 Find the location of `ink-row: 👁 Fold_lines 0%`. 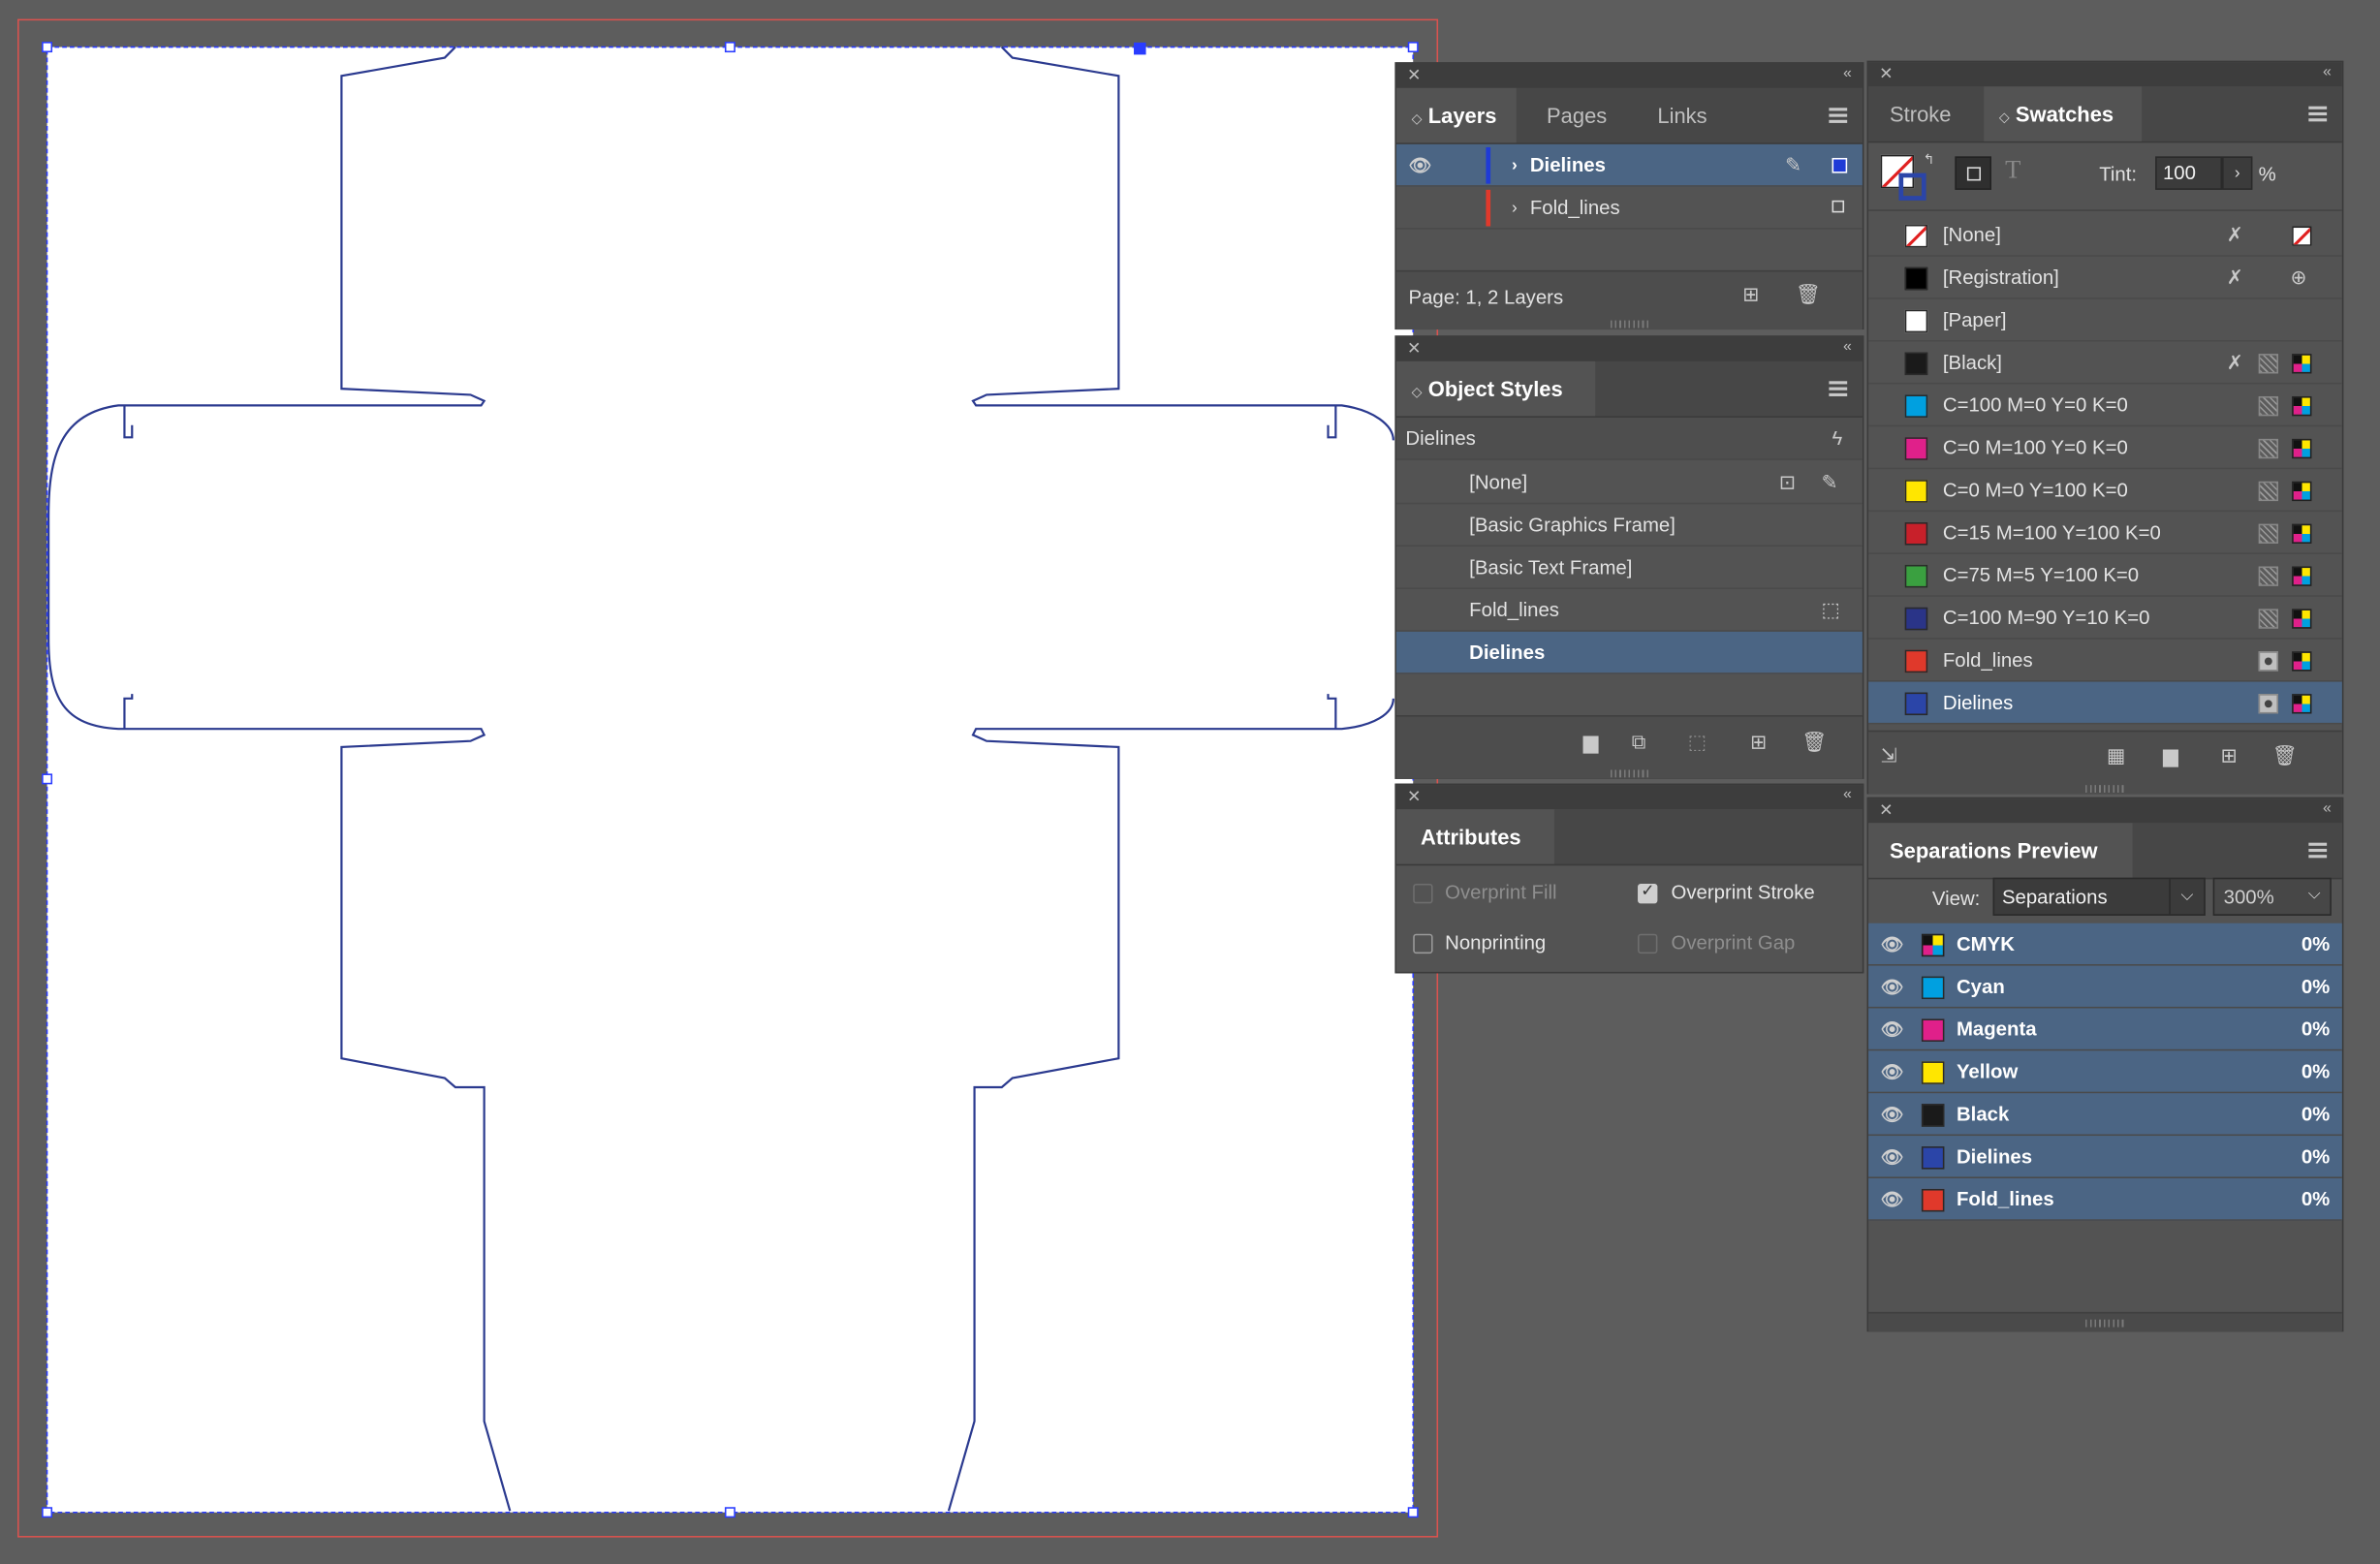

ink-row: 👁 Fold_lines 0% is located at coordinates (2105, 1199).